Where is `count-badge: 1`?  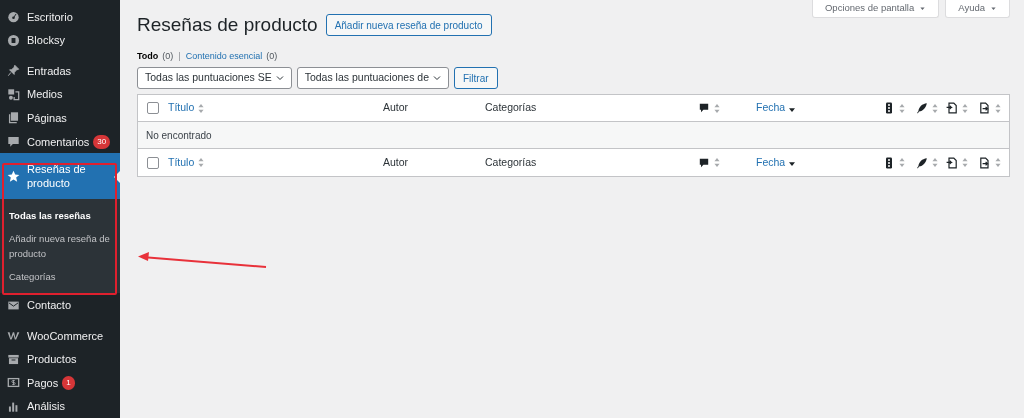
count-badge: 1 is located at coordinates (68, 382).